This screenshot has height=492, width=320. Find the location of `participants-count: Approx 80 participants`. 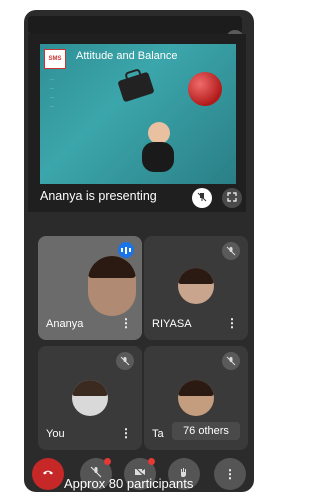

participants-count: Approx 80 participants is located at coordinates (129, 483).